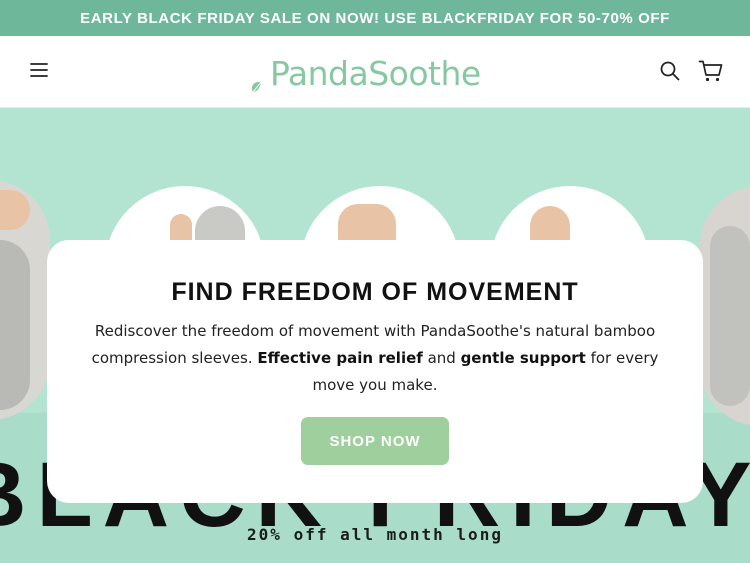  What do you see at coordinates (375, 441) in the screenshot?
I see `shop-now-button: SHOP NOW` at bounding box center [375, 441].